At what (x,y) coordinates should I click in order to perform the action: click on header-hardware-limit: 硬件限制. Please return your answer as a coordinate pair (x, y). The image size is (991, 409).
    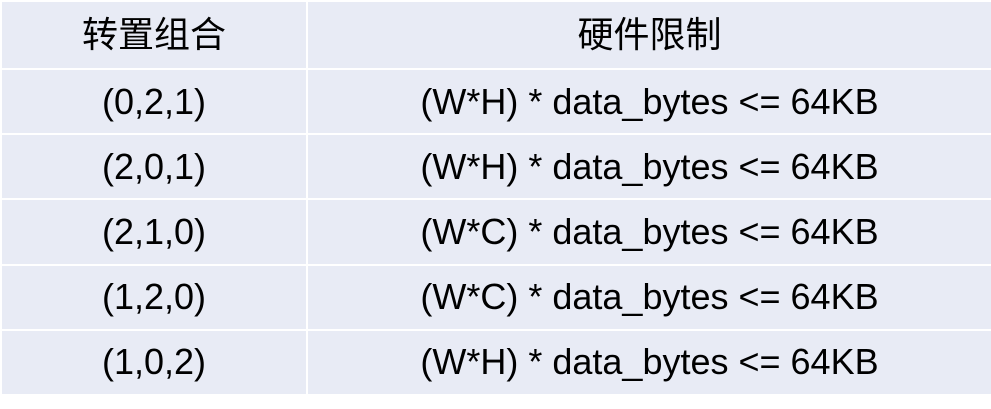
    Looking at the image, I should click on (648, 35).